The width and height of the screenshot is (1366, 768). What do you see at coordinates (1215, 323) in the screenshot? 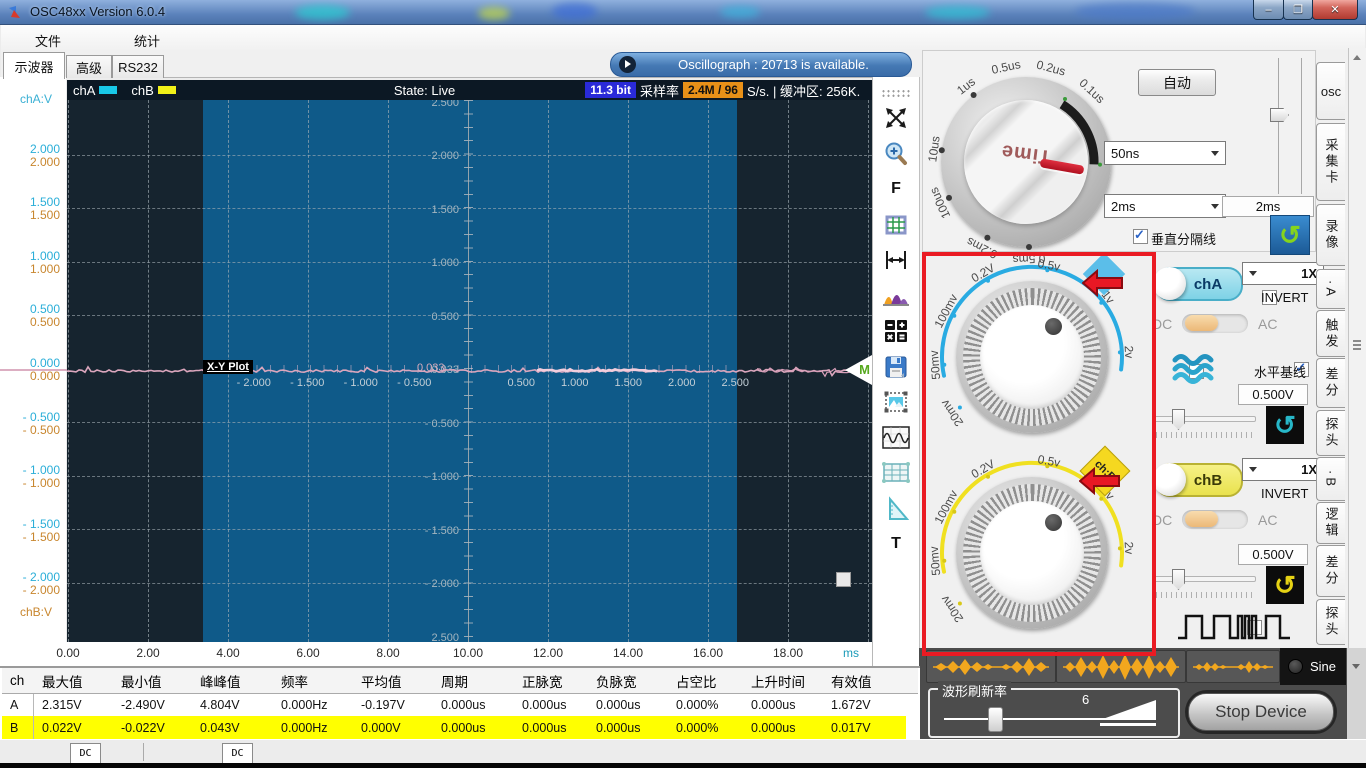
I see `cha-coupling-toggle` at bounding box center [1215, 323].